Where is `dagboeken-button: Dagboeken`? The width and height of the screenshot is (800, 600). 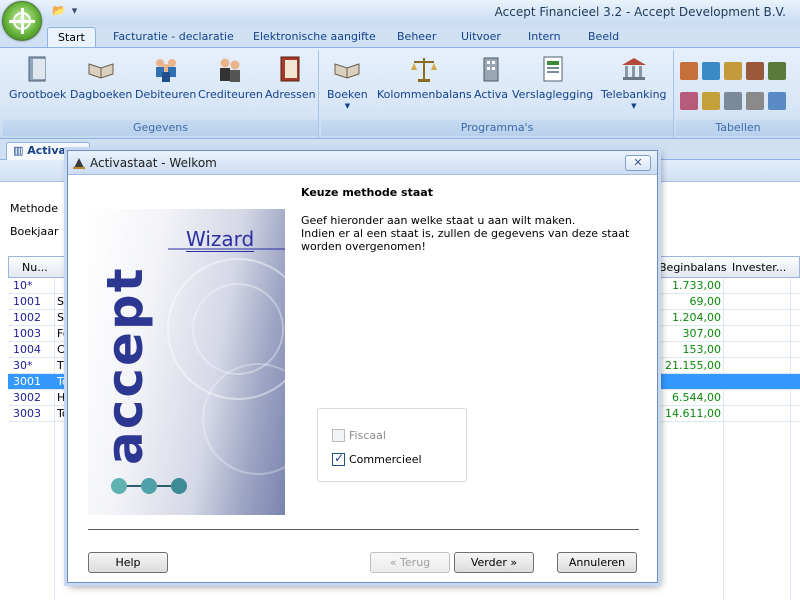
dagboeken-button: Dagboeken is located at coordinates (101, 77).